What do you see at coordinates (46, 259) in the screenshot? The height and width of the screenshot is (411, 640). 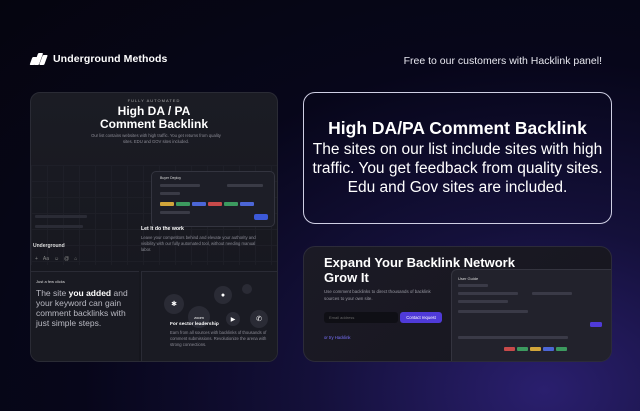 I see `text-format-icon: Aa` at bounding box center [46, 259].